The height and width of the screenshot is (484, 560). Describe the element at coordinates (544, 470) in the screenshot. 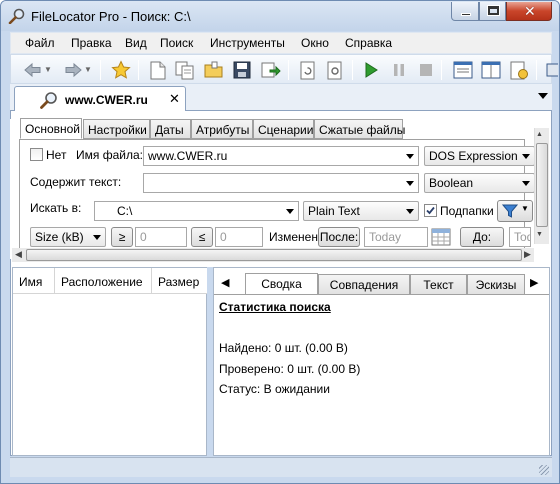

I see `resize-grip-icon` at that location.